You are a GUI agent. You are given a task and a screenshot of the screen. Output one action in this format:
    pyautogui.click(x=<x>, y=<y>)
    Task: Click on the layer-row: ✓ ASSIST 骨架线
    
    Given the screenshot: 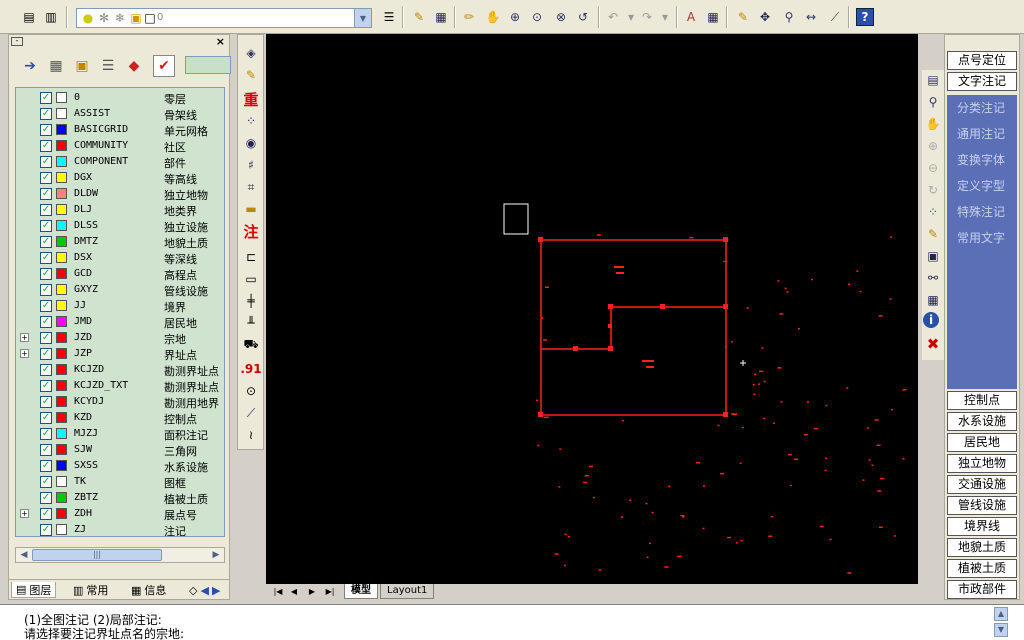 What is the action you would take?
    pyautogui.click(x=120, y=114)
    